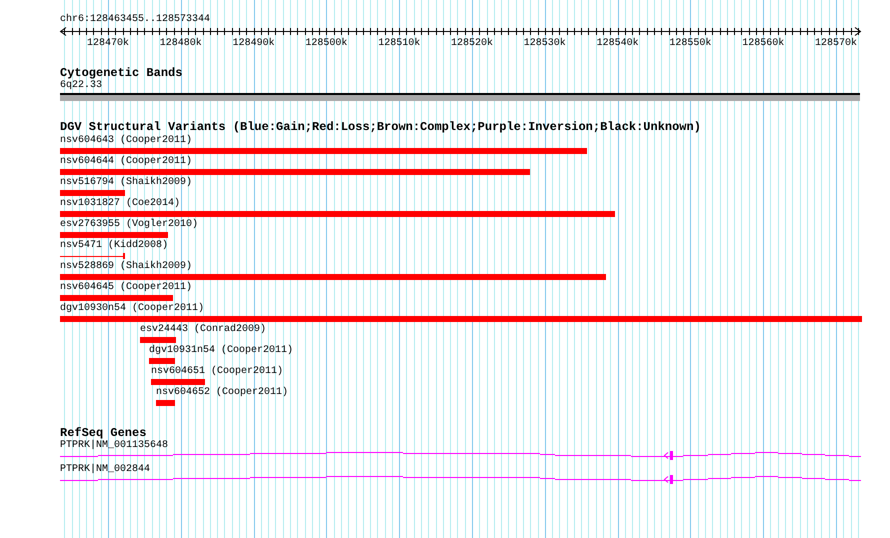 The image size is (890, 538). I want to click on band-label: 6q22.33, so click(81, 86).